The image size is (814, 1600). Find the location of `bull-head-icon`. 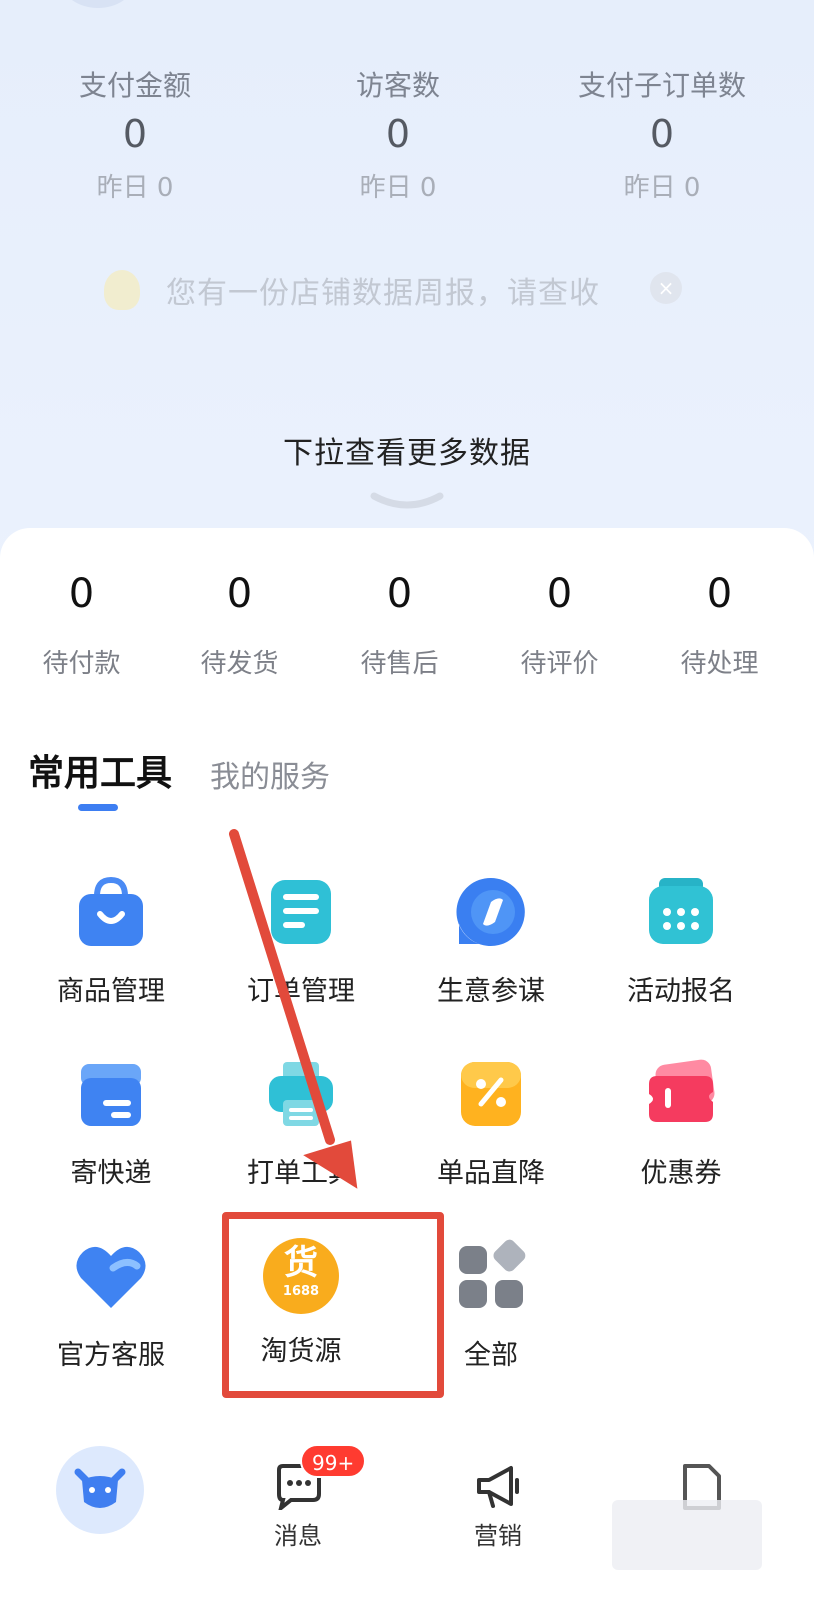

bull-head-icon is located at coordinates (100, 1488).